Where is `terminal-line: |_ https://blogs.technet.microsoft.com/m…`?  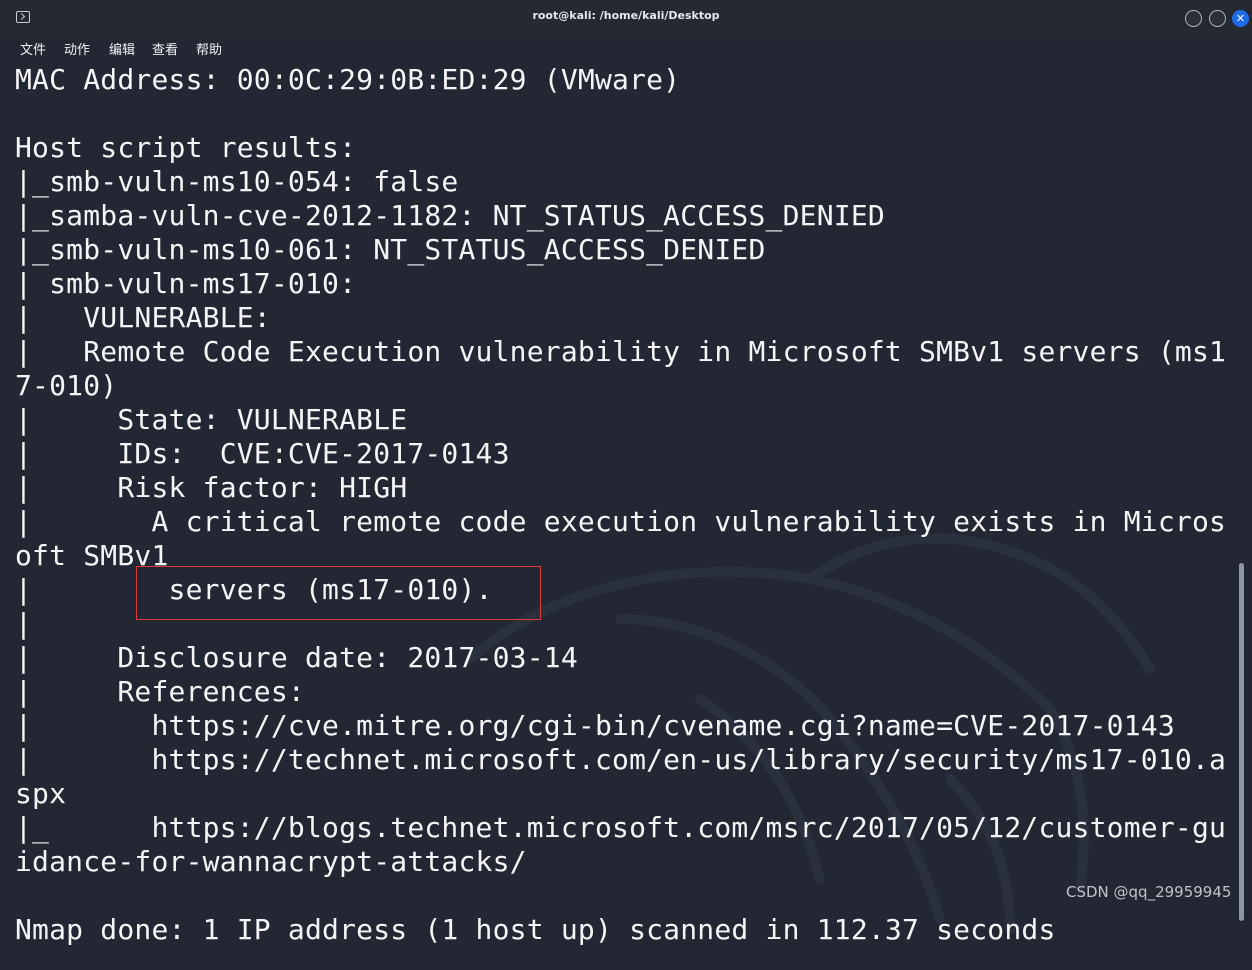
terminal-line: |_ https://blogs.technet.microsoft.com/m… is located at coordinates (621, 827).